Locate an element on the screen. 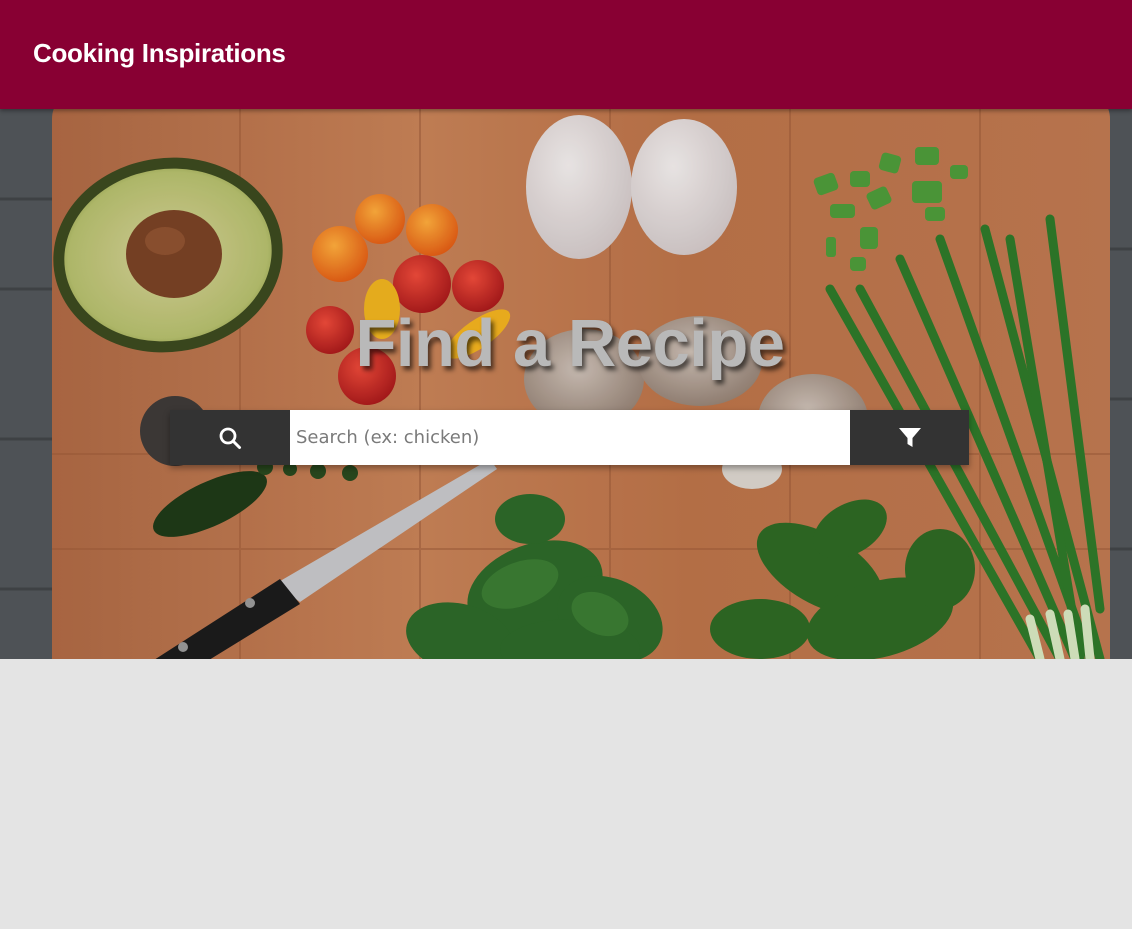 Image resolution: width=1132 pixels, height=929 pixels. filter-button is located at coordinates (909, 437).